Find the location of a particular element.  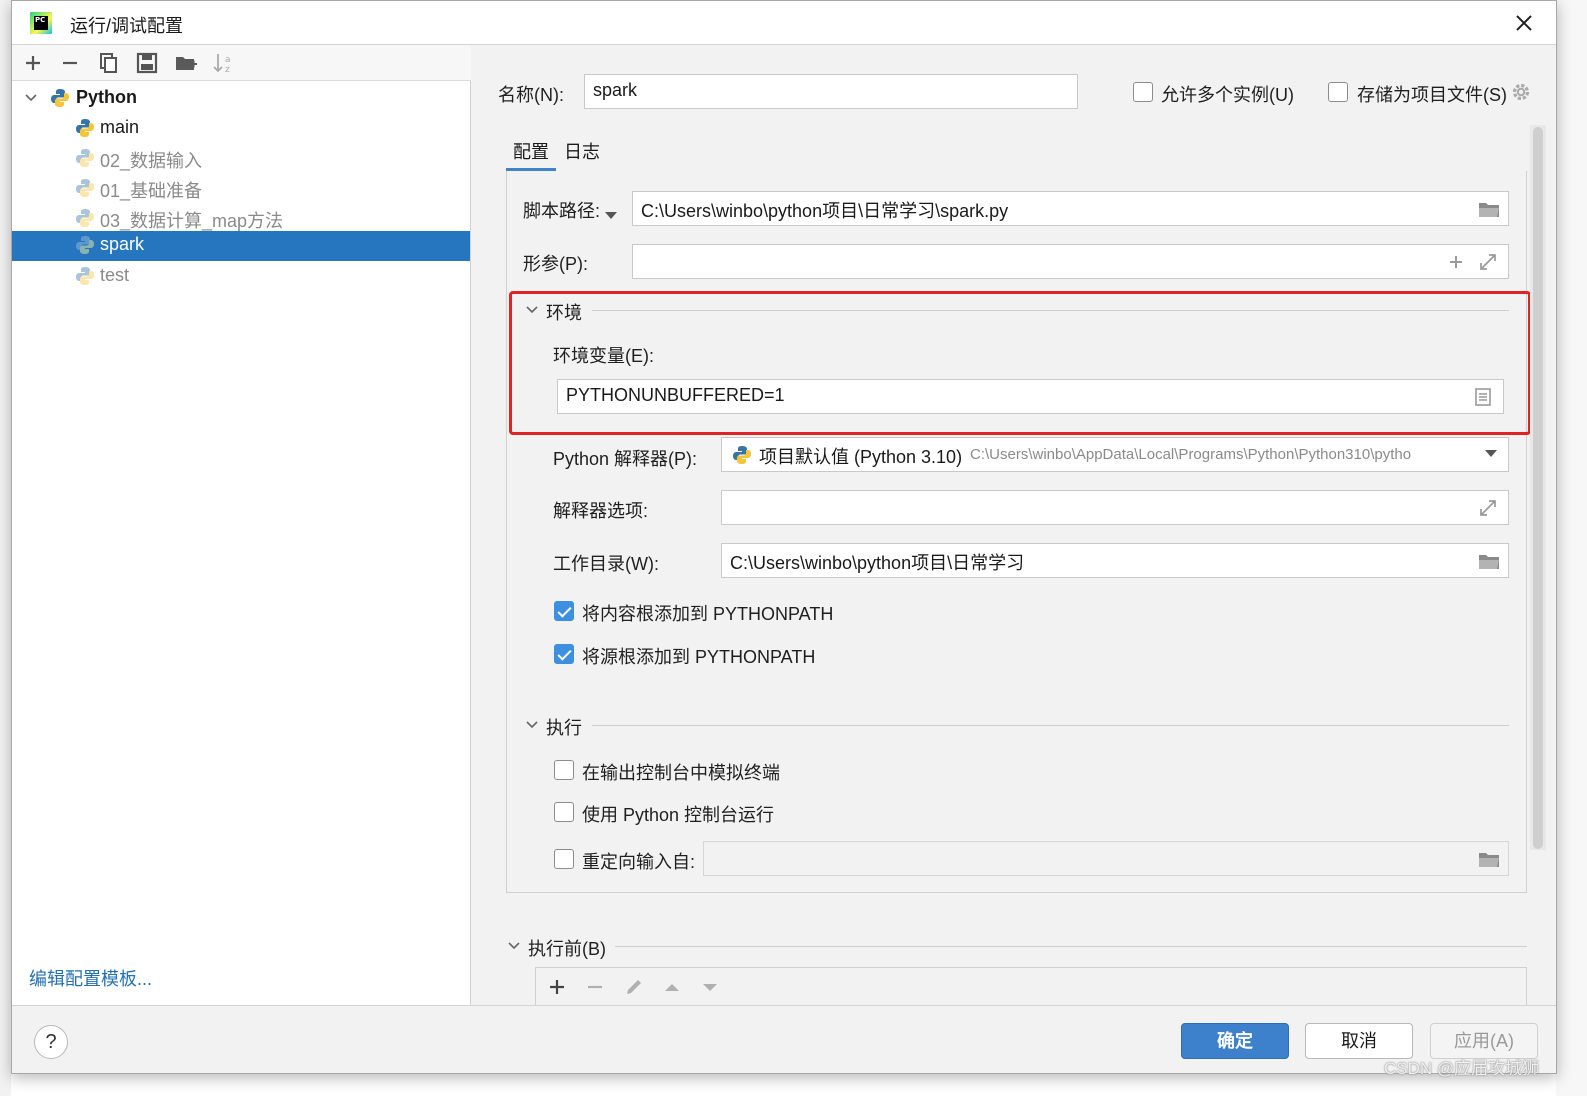

before-launch-title: 执行前(B) is located at coordinates (567, 948).